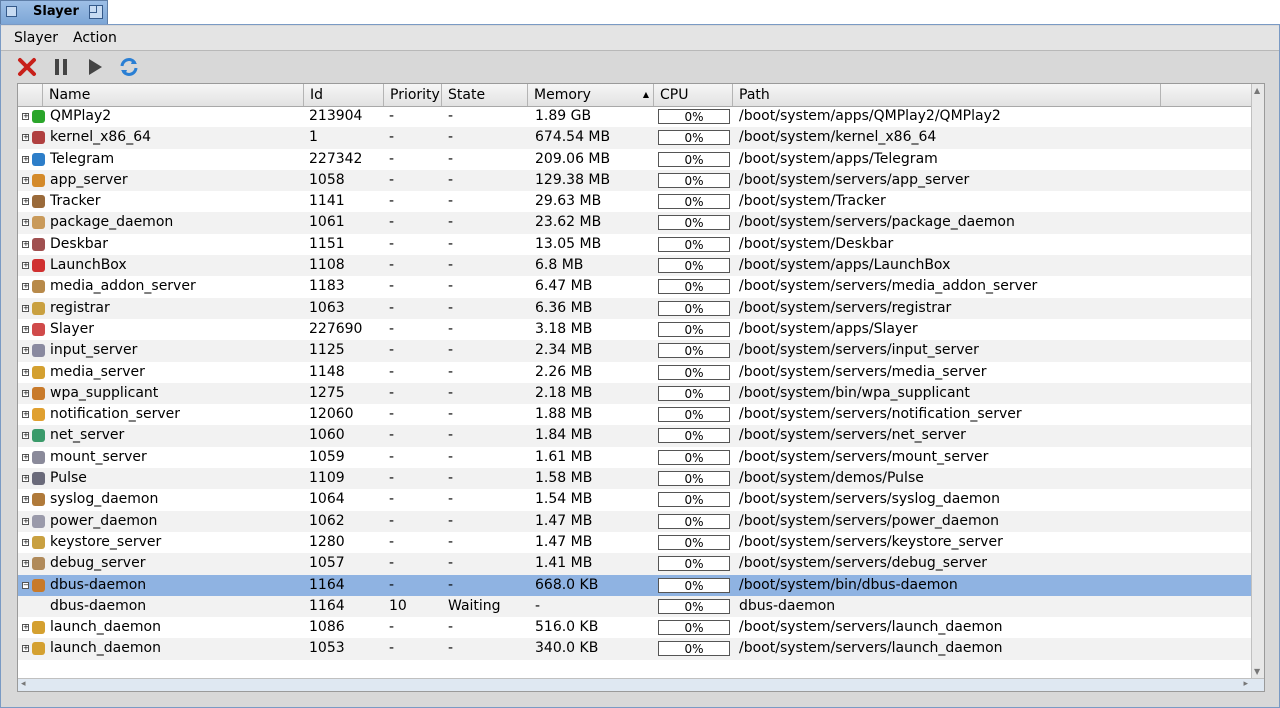 Image resolution: width=1280 pixels, height=708 pixels. I want to click on process-memory: 6.47 MB, so click(564, 286).